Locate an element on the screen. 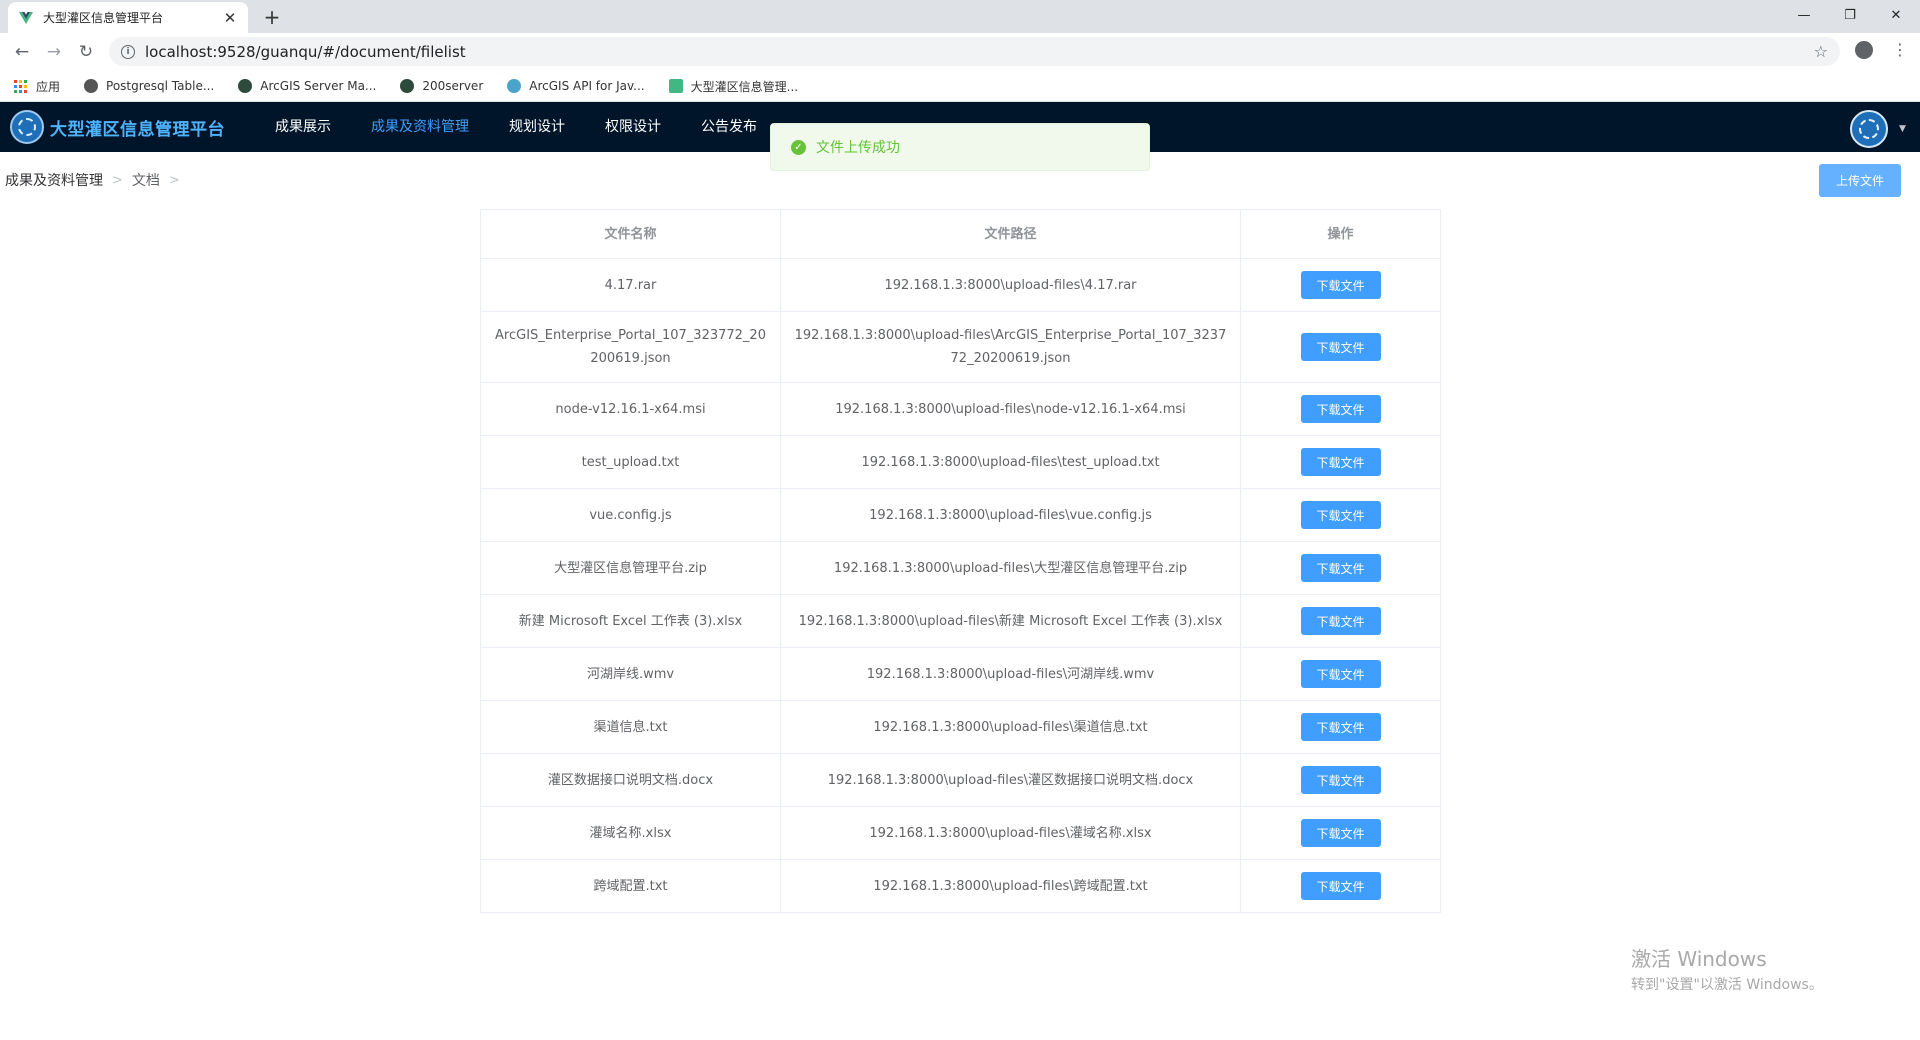  breadcrumb-item: 成果及资料管理 is located at coordinates (54, 180).